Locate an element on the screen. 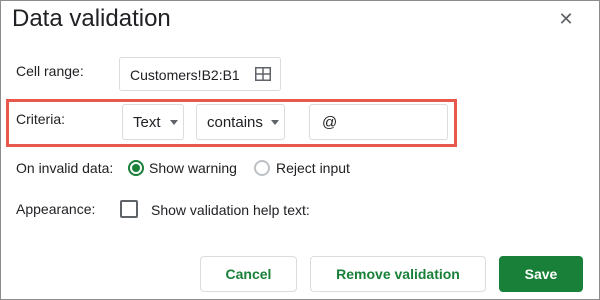 Image resolution: width=600 pixels, height=300 pixels. invalid-data-label: On invalid data: is located at coordinates (65, 168).